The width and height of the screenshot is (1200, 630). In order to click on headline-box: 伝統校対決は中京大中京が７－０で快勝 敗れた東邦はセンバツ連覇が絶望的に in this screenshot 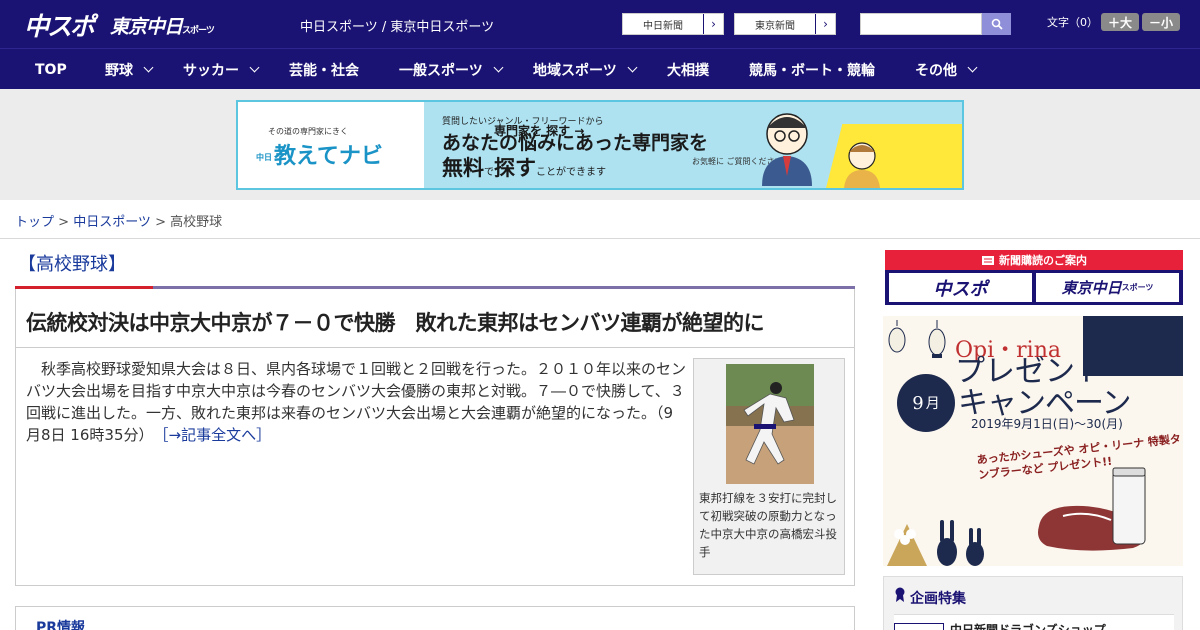, I will do `click(435, 318)`.